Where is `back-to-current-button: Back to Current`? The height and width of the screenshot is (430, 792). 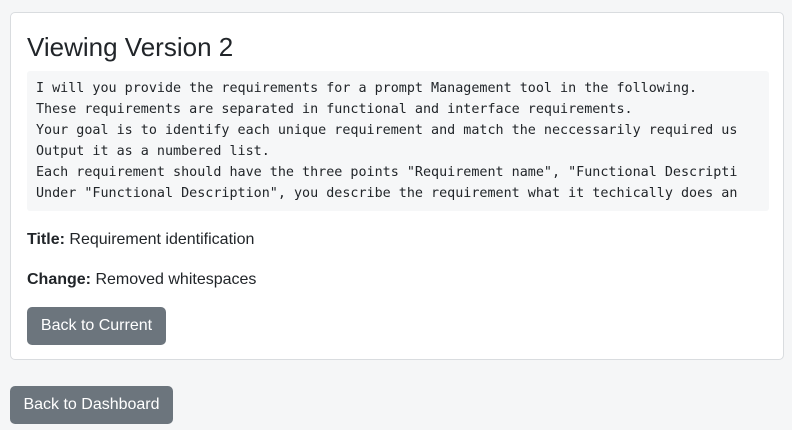 back-to-current-button: Back to Current is located at coordinates (96, 326).